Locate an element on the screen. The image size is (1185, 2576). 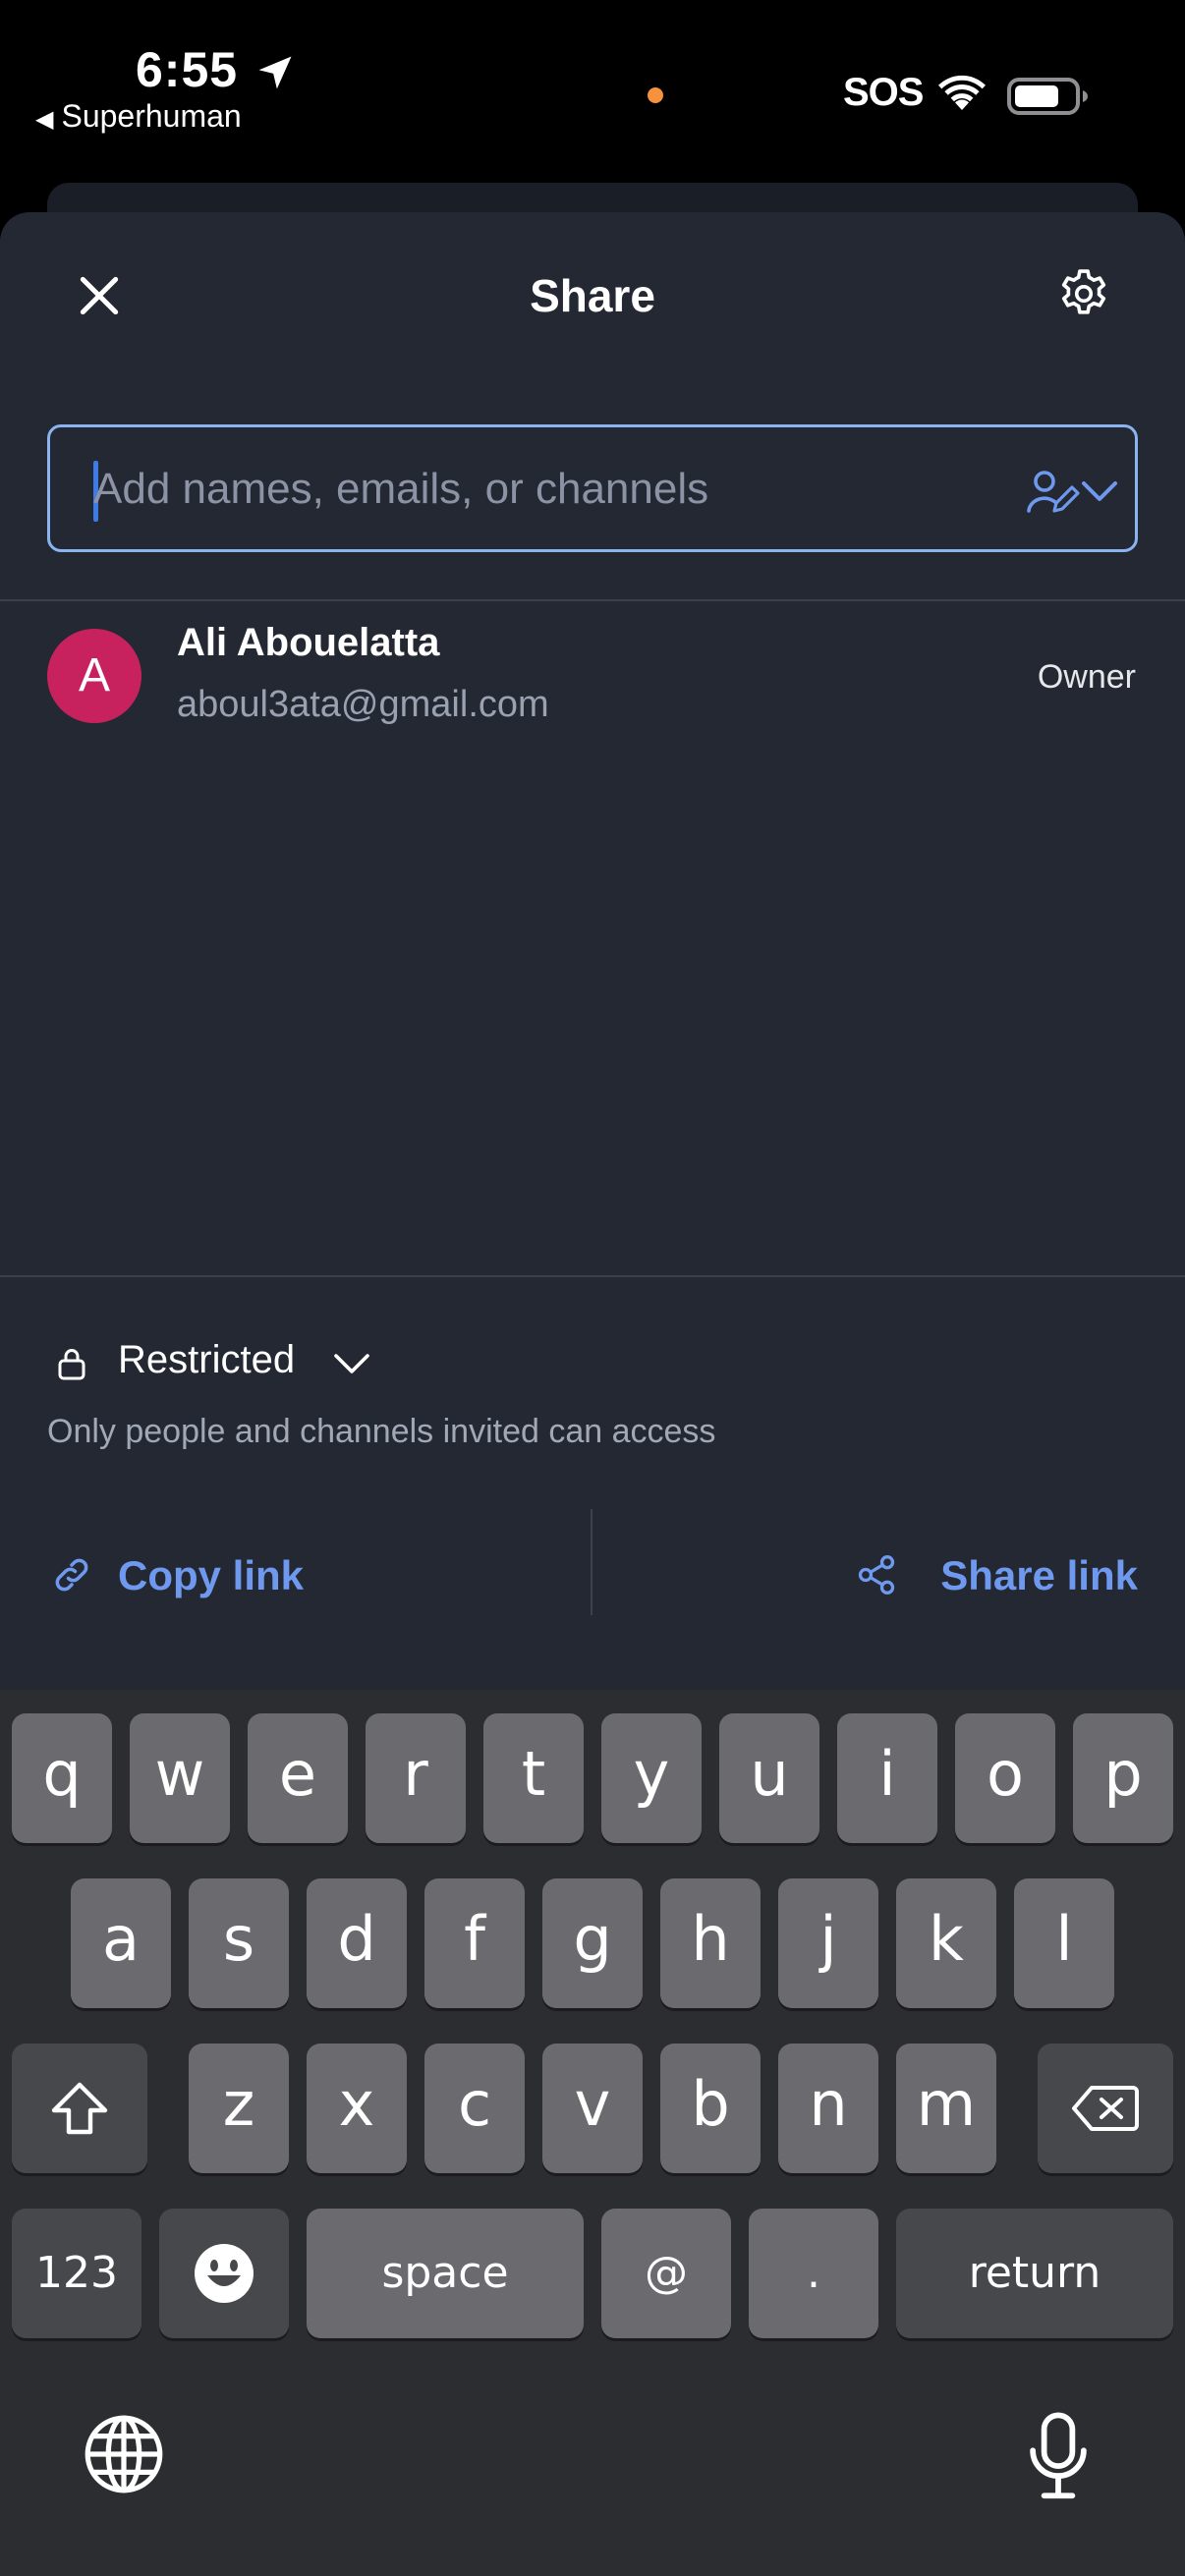
key-u: u is located at coordinates (769, 1778).